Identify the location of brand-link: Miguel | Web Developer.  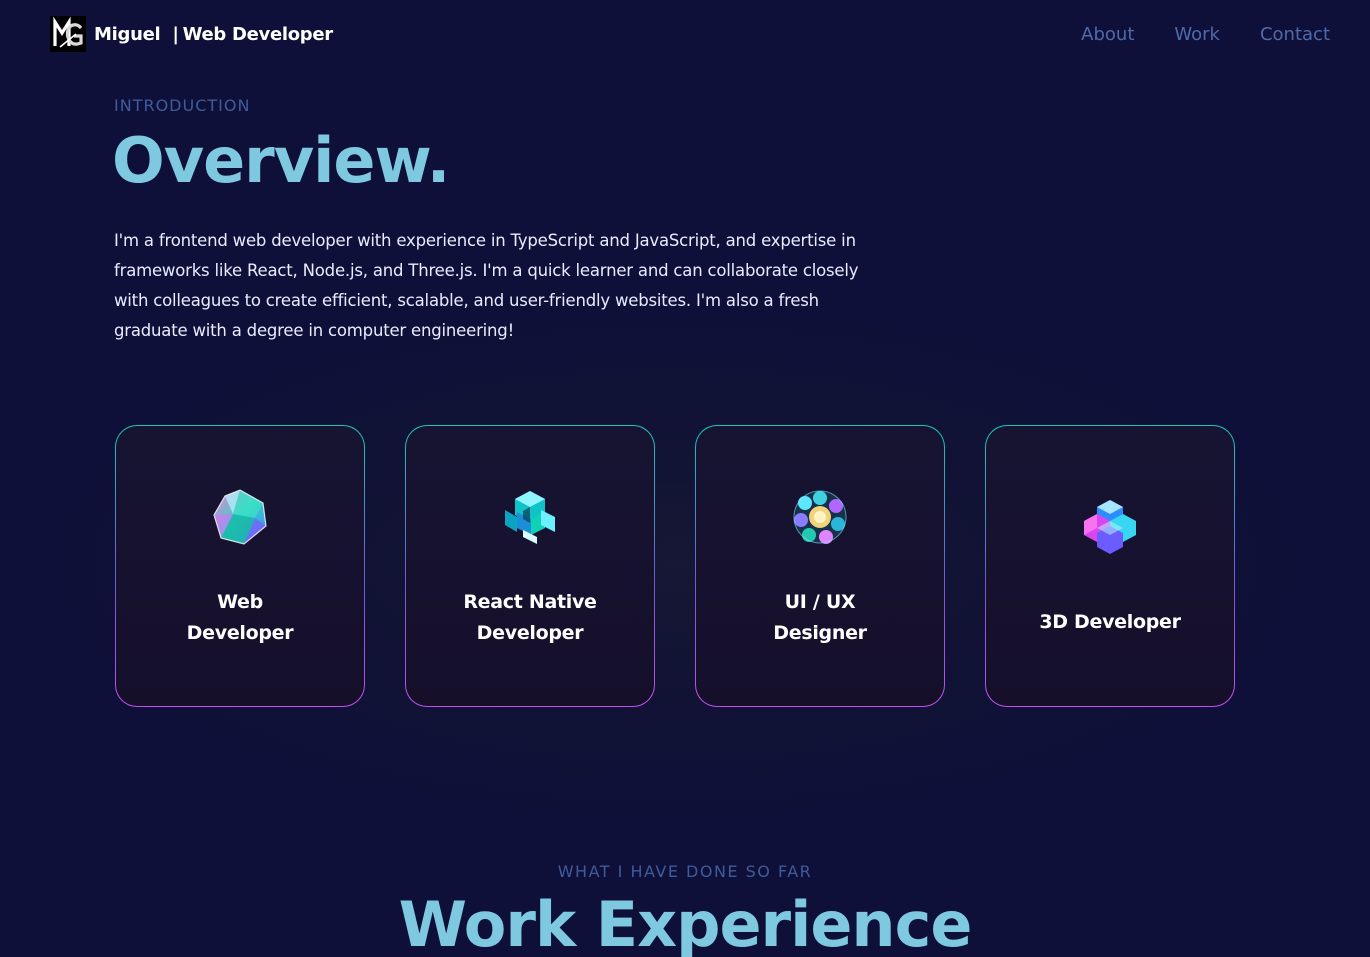
(191, 34).